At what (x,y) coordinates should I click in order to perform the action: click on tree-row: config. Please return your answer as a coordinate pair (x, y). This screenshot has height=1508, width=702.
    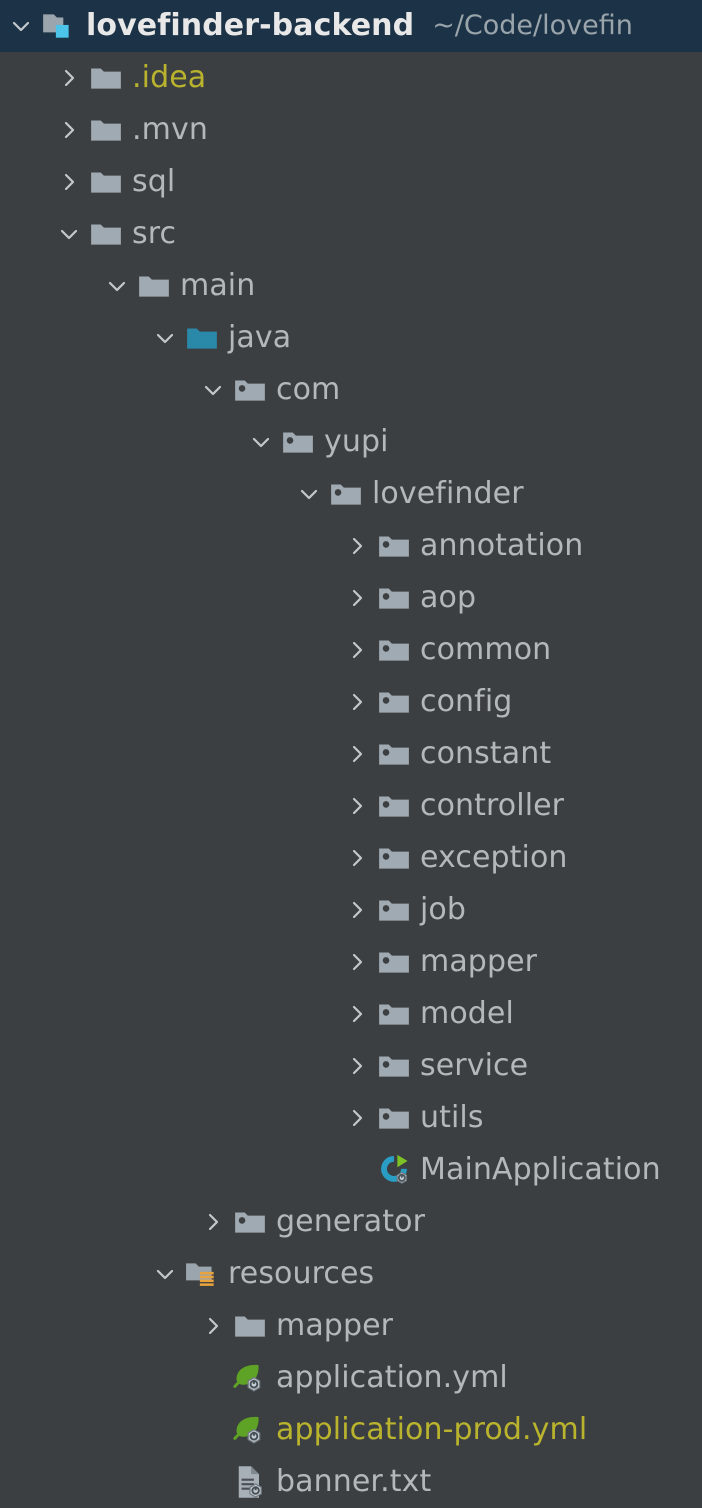
    Looking at the image, I should click on (351, 702).